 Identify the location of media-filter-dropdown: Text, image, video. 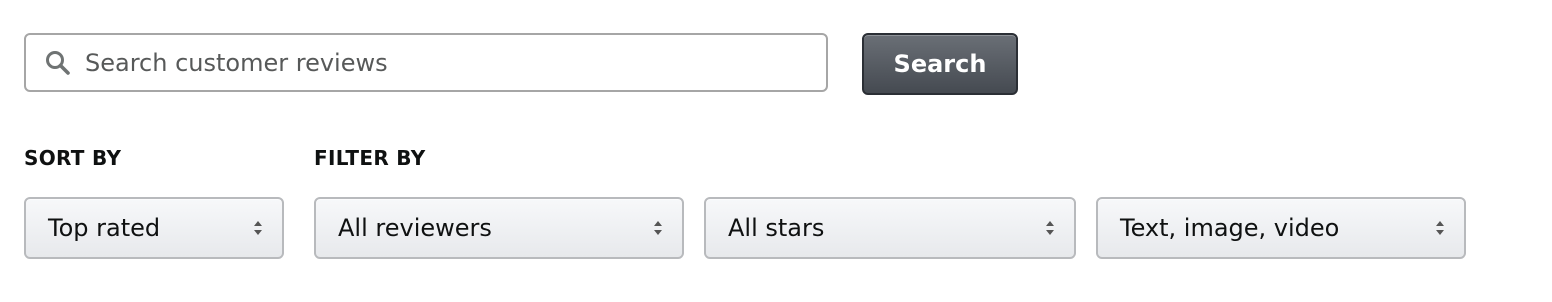
(1281, 228).